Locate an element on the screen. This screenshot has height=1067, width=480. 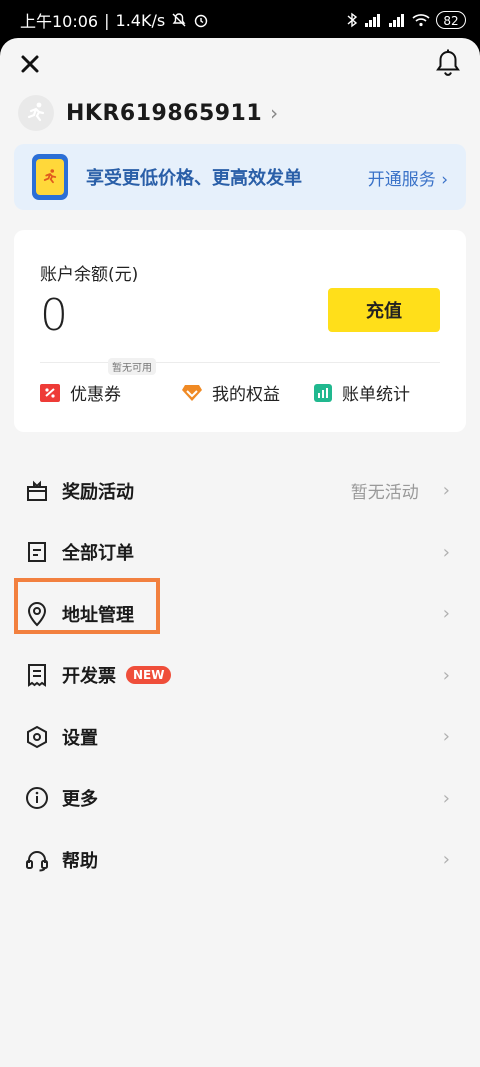
gift-icon is located at coordinates (37, 491).